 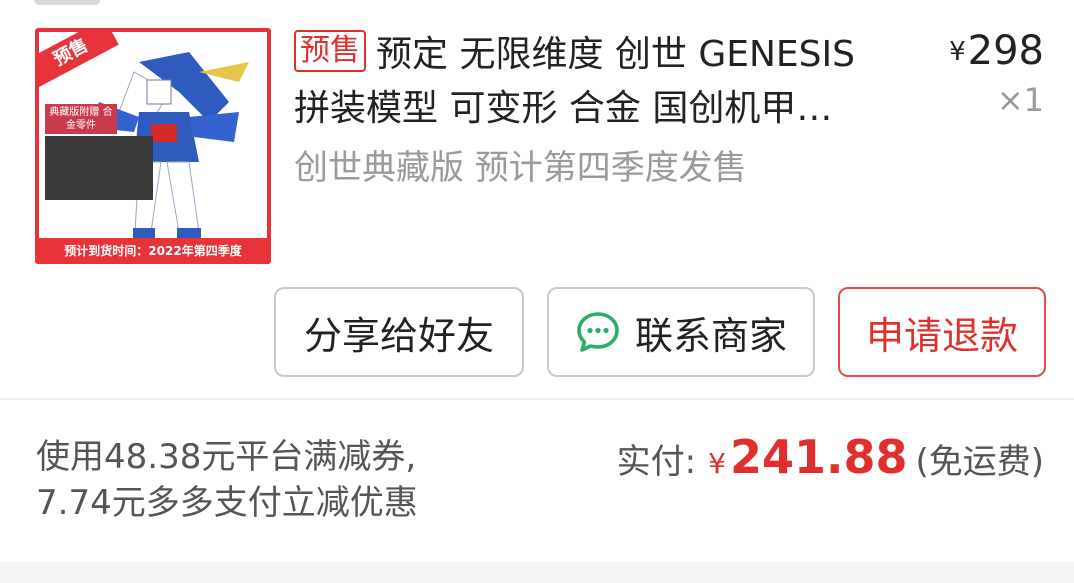 What do you see at coordinates (1020, 100) in the screenshot?
I see `quantity: ×1` at bounding box center [1020, 100].